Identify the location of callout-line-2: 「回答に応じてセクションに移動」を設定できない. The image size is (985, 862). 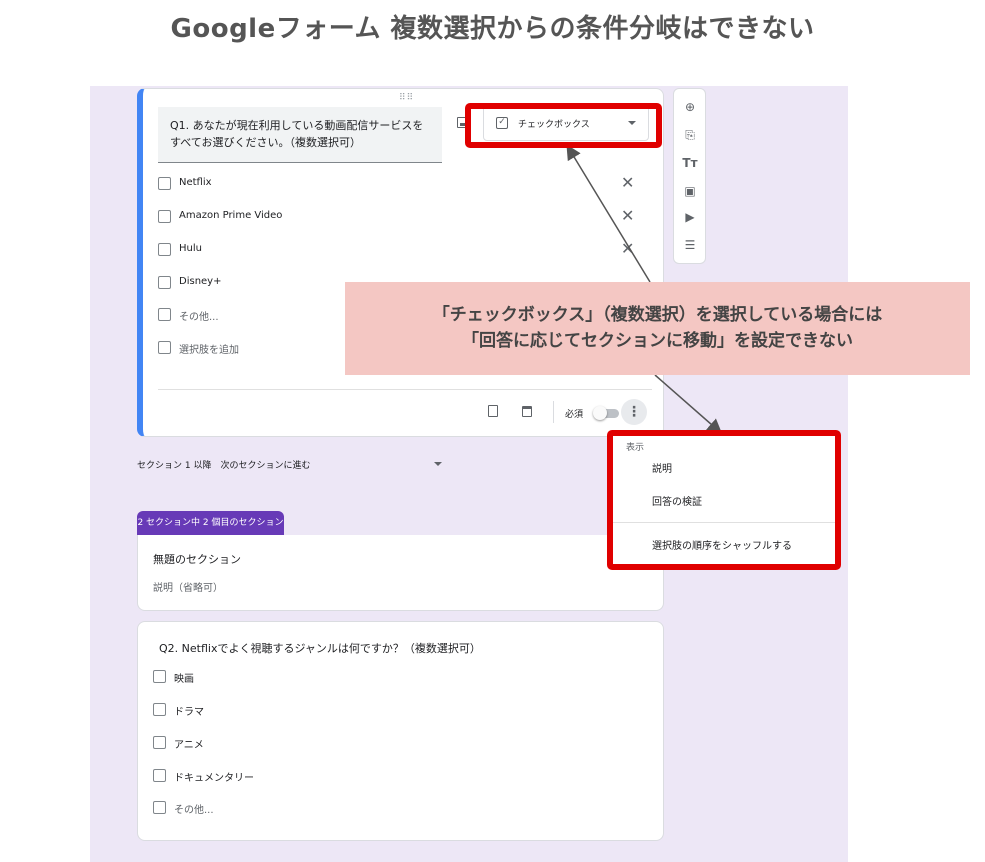
(657, 341).